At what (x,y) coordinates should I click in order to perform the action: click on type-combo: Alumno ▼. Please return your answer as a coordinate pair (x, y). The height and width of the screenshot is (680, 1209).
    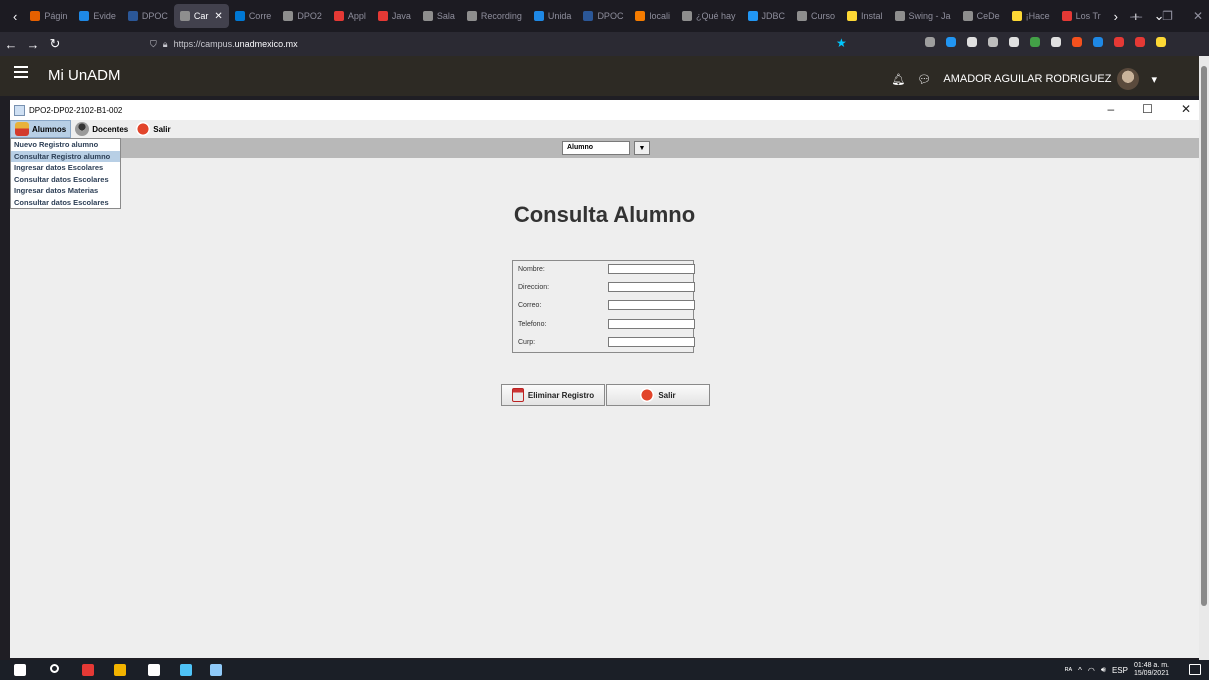
    Looking at the image, I should click on (617, 148).